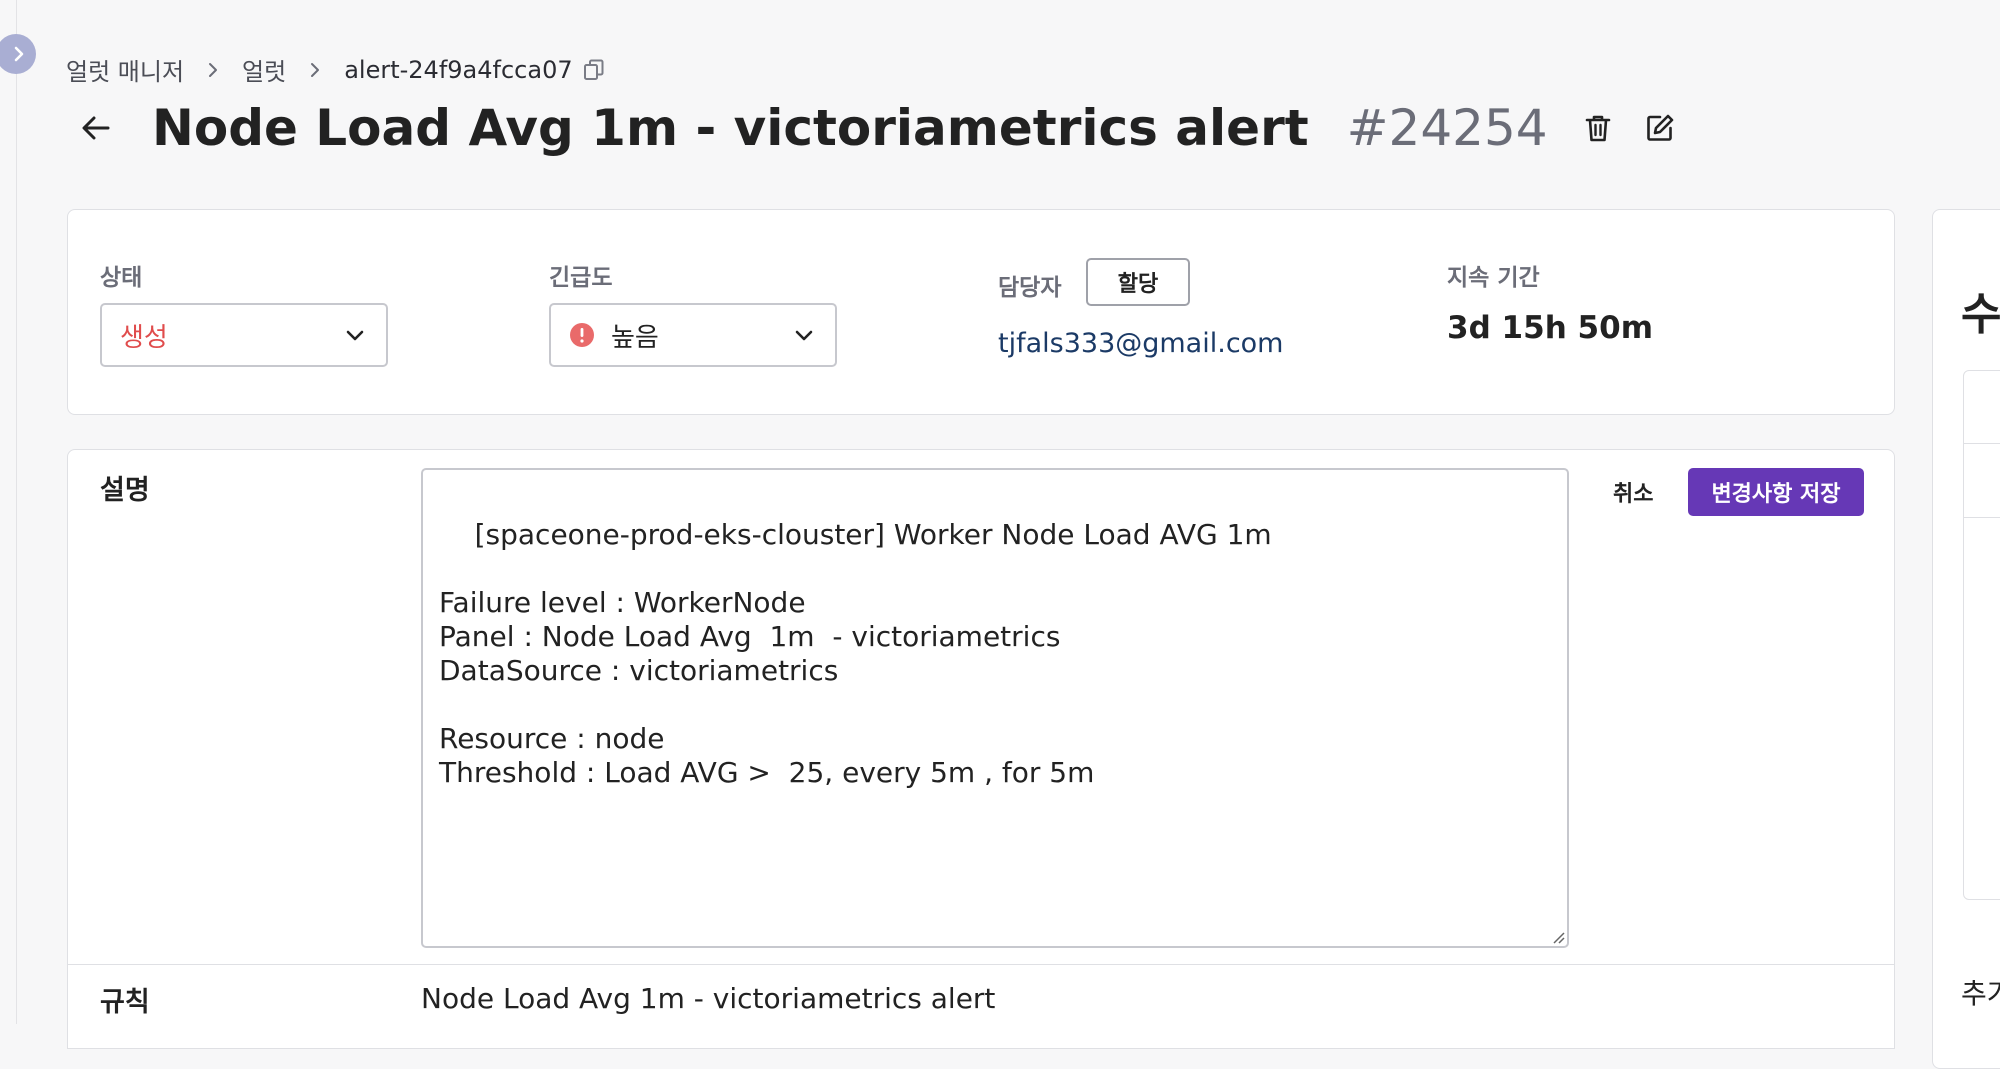 The image size is (2000, 1069). What do you see at coordinates (1776, 492) in the screenshot?
I see `save-changes-button: 변경사항 저장` at bounding box center [1776, 492].